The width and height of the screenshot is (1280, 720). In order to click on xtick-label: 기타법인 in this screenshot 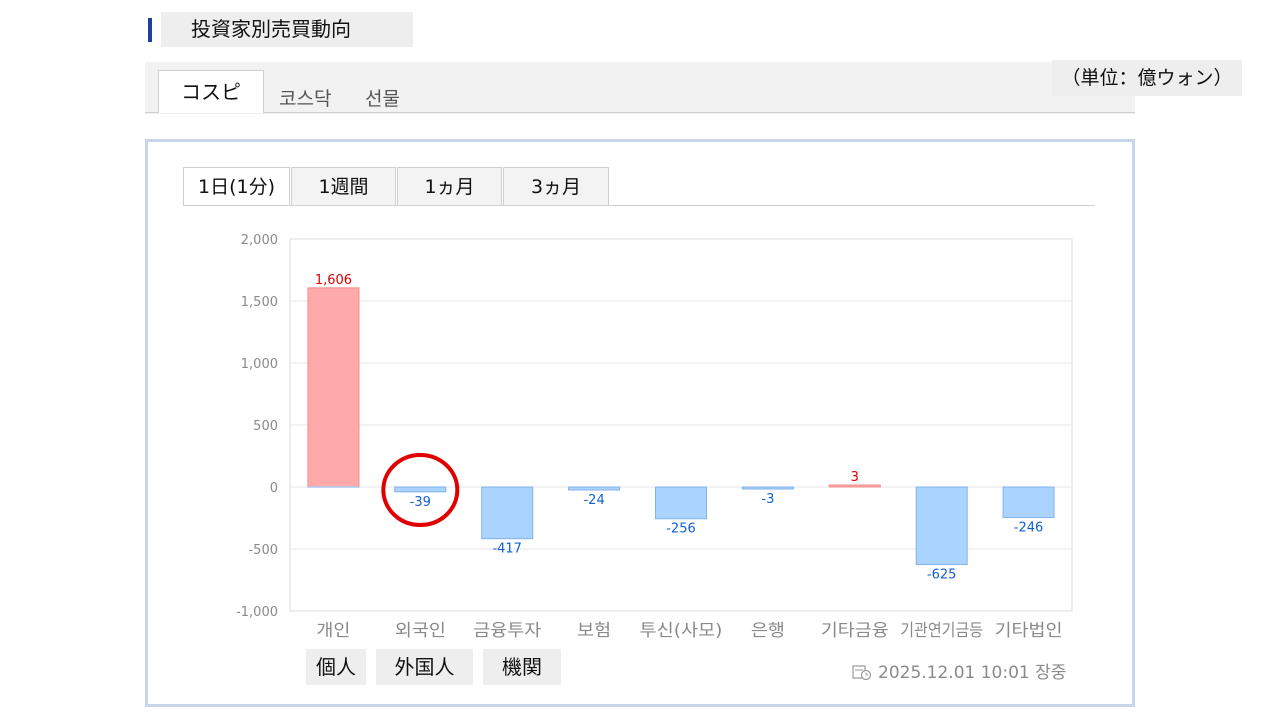, I will do `click(1029, 631)`.